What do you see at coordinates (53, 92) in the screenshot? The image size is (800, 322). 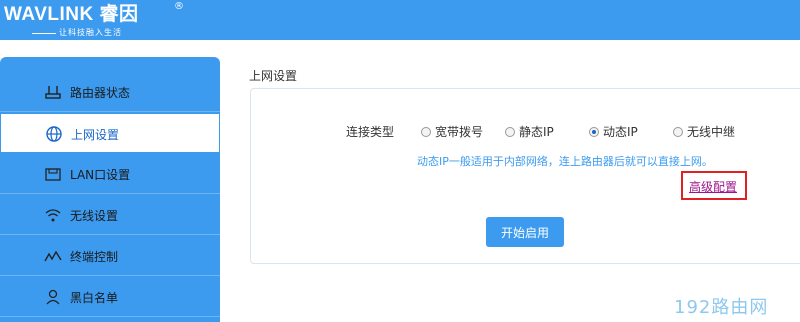 I see `router-icon` at bounding box center [53, 92].